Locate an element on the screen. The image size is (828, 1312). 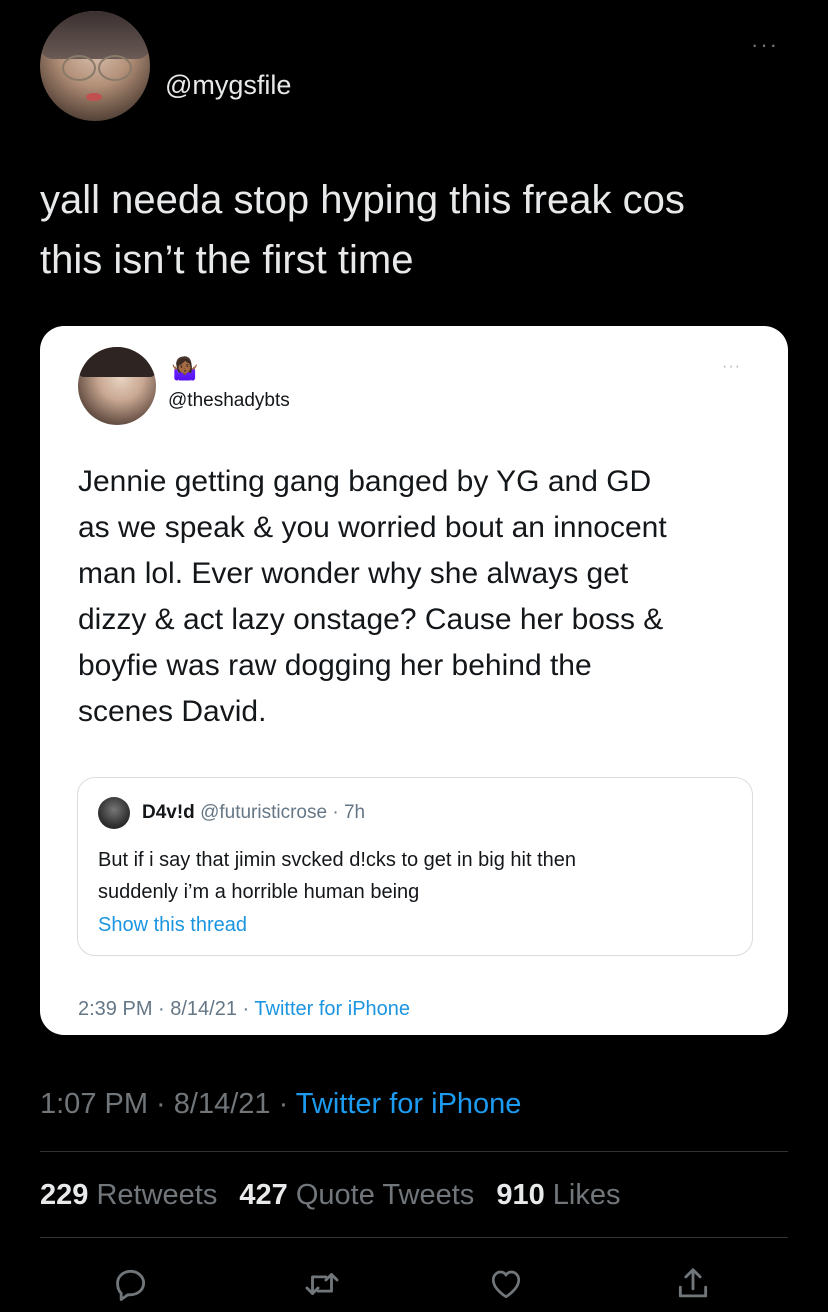
embedded-footer: 2:39 PM · 8/14/21 · Twitter for iPhone is located at coordinates (244, 1009).